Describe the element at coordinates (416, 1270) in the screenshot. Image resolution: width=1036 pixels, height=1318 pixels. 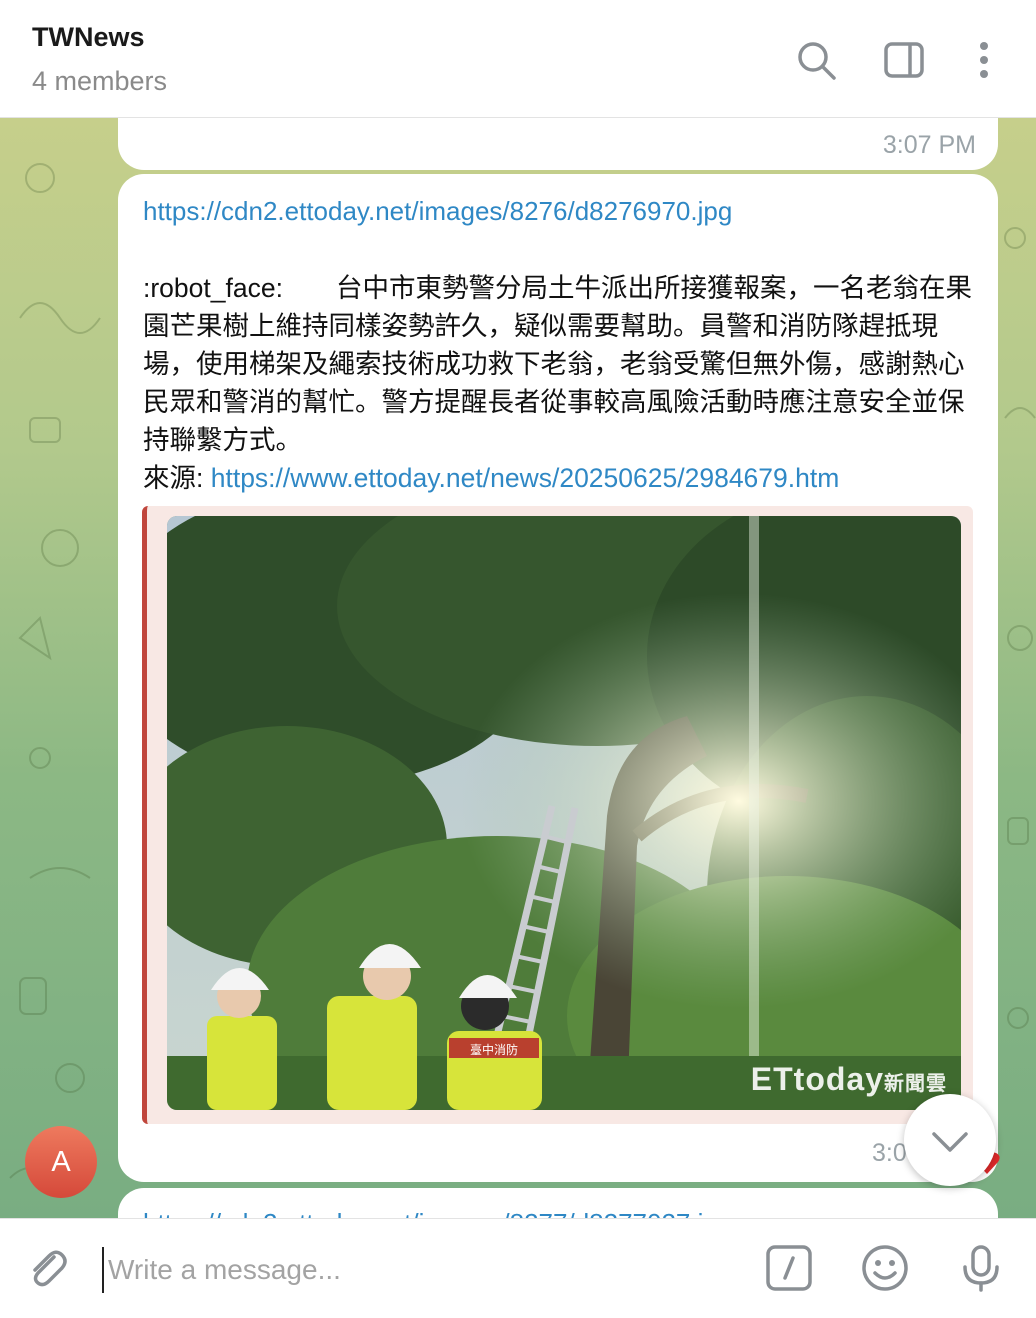
I see `message-input` at that location.